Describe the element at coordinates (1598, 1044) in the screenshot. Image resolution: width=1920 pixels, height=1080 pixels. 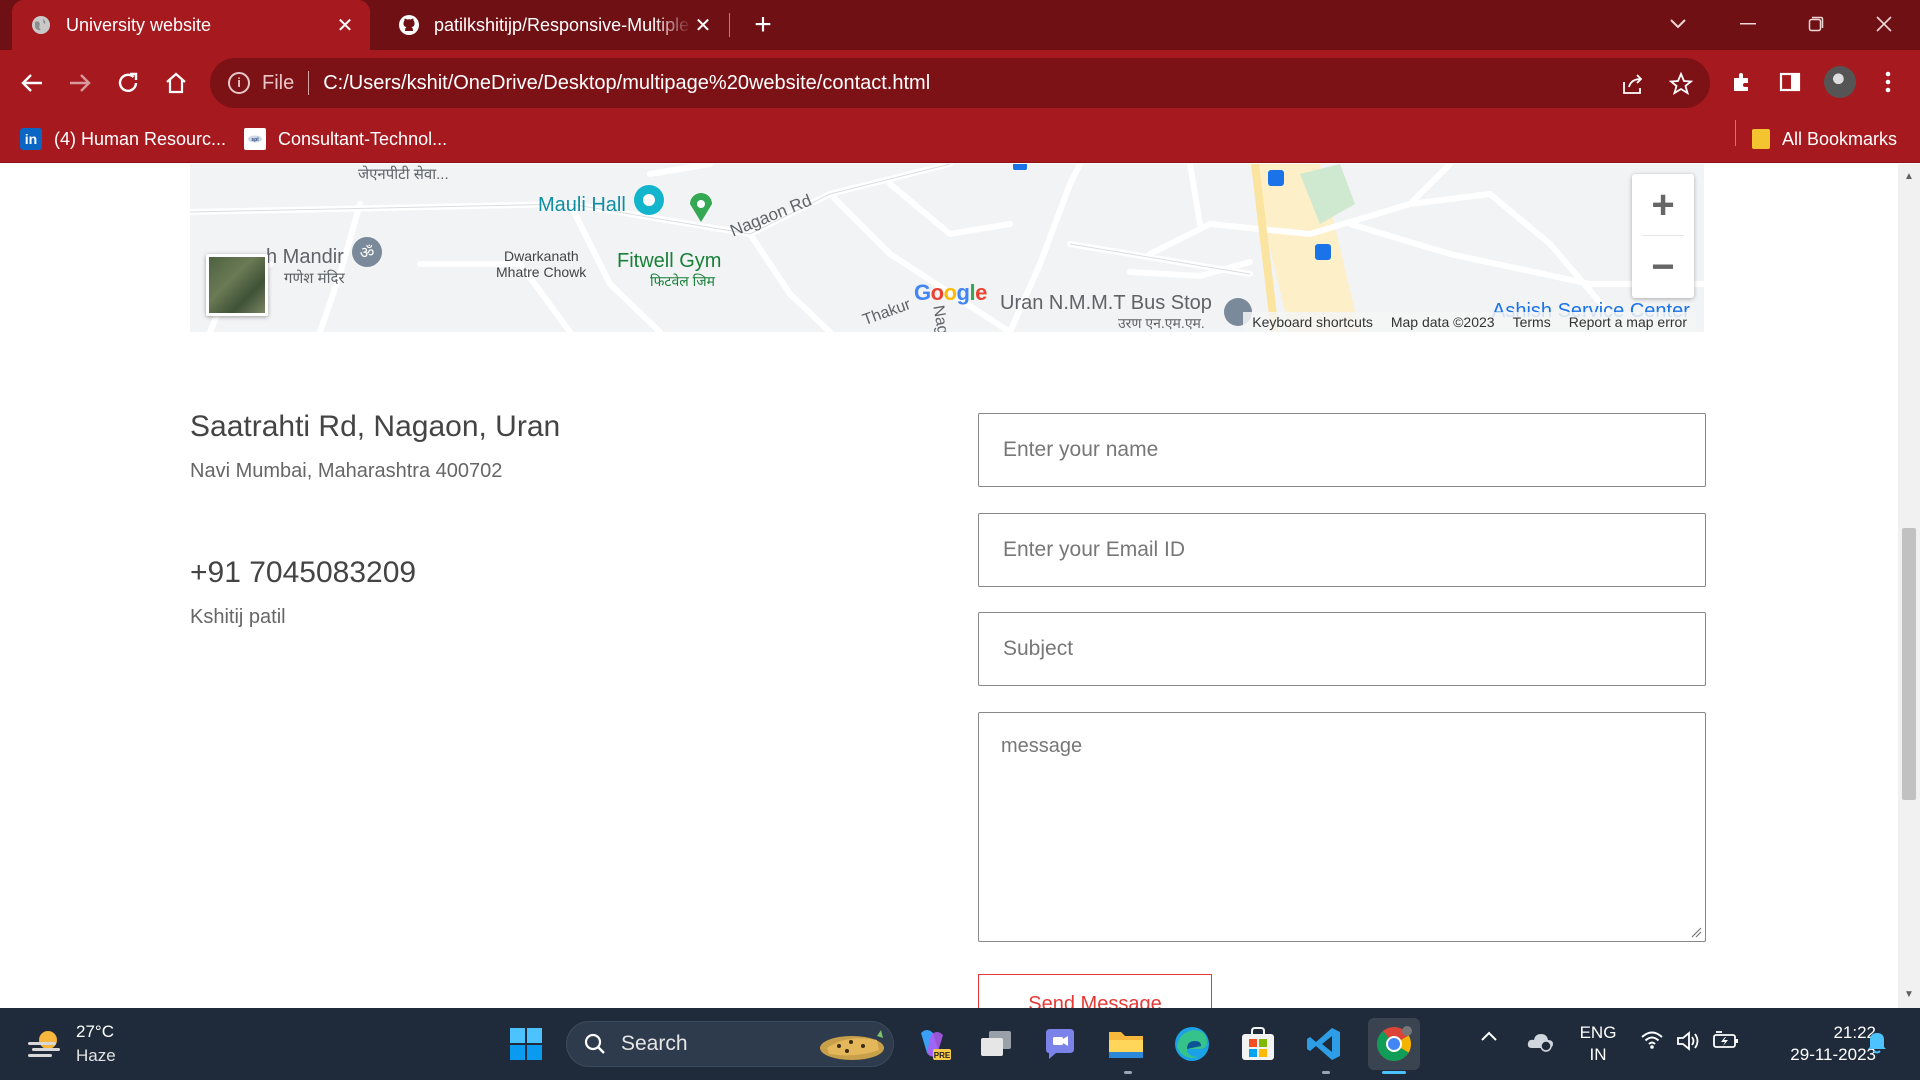
I see `language-indicator: ENG IN` at that location.